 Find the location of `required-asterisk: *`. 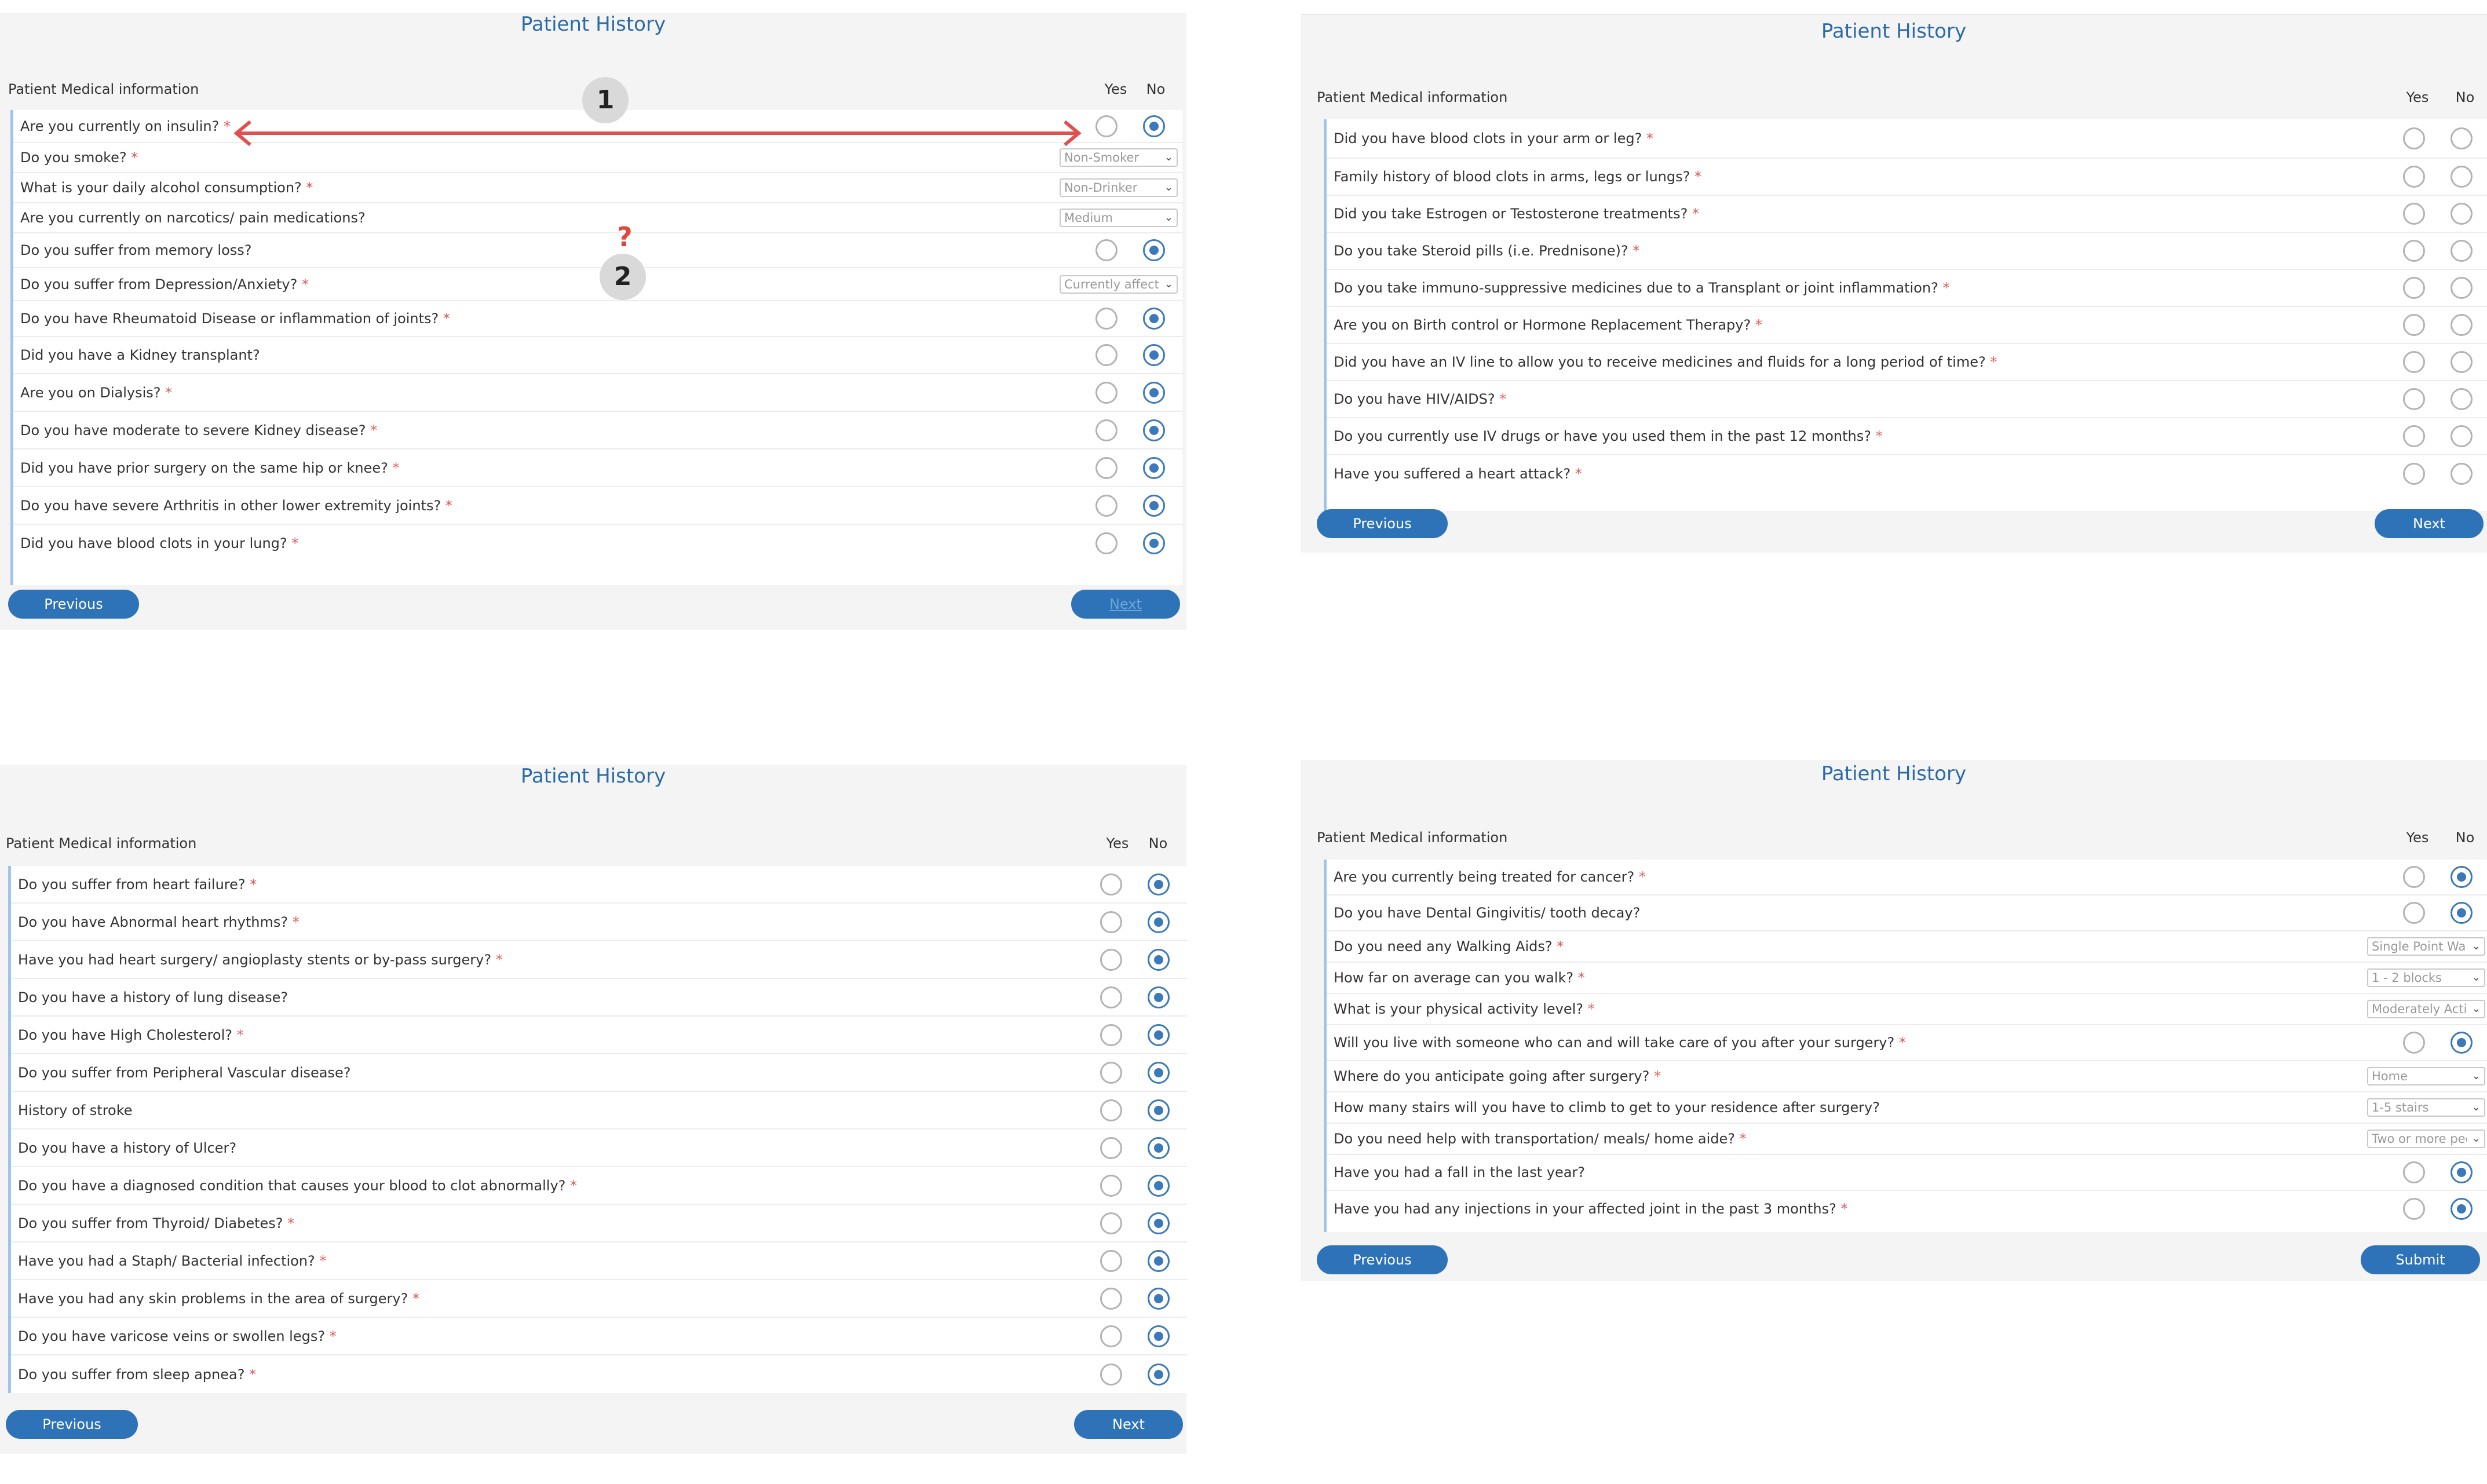

required-asterisk: * is located at coordinates (1879, 436).